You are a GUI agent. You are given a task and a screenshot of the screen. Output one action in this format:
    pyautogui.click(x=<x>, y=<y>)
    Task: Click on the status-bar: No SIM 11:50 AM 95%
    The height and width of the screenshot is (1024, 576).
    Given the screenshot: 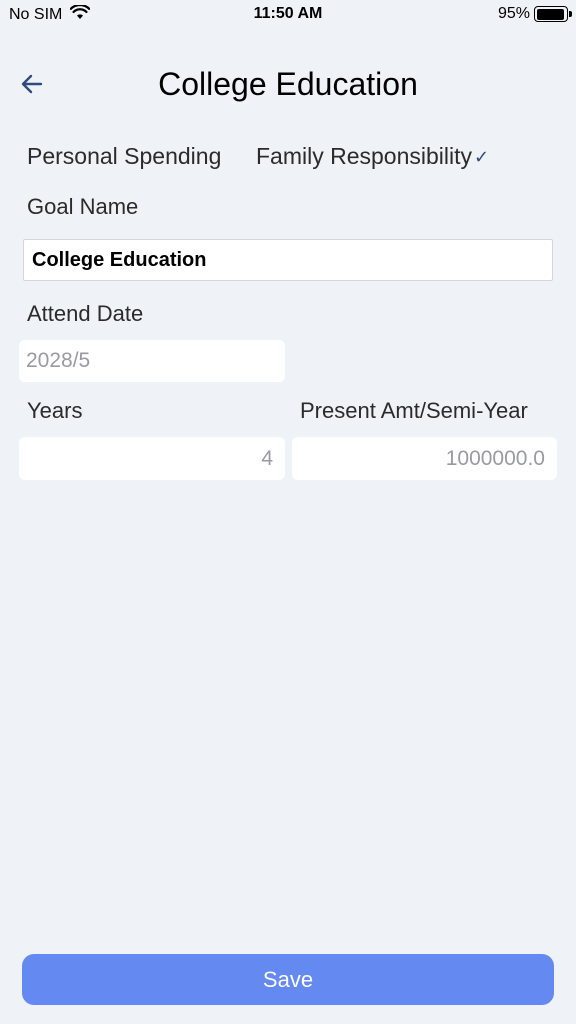 What is the action you would take?
    pyautogui.click(x=288, y=16)
    